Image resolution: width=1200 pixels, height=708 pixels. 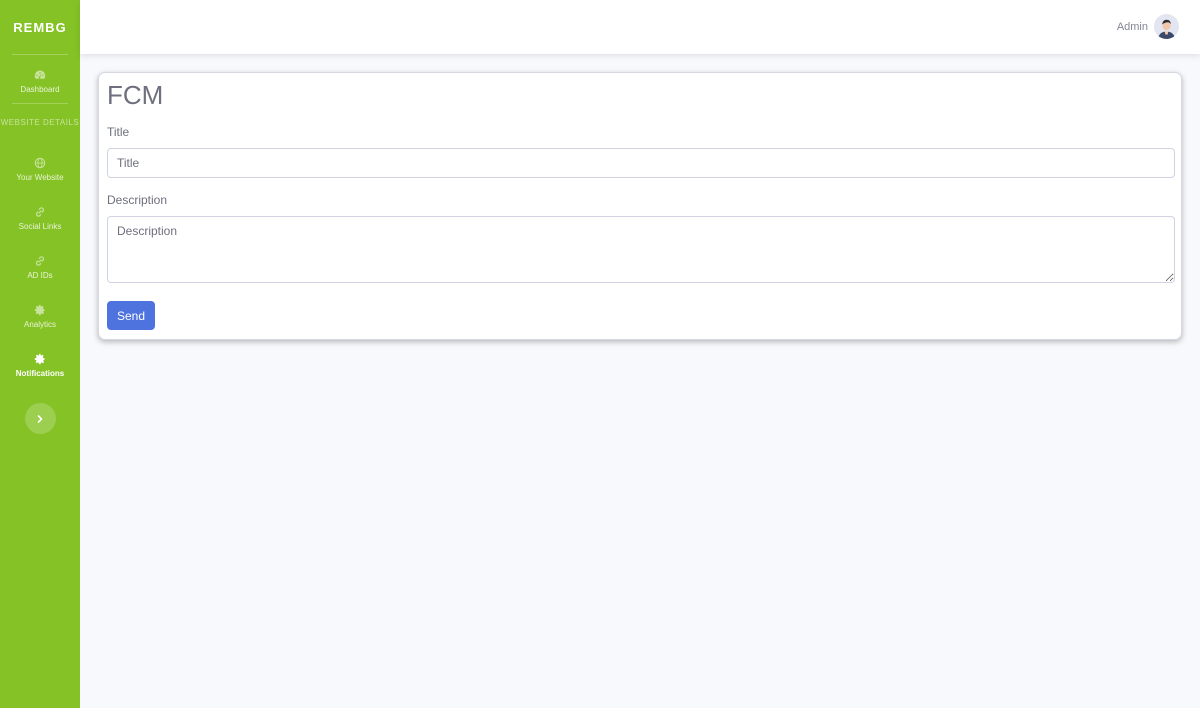 What do you see at coordinates (40, 169) in the screenshot?
I see `sidebar-item-your-website: Your Website` at bounding box center [40, 169].